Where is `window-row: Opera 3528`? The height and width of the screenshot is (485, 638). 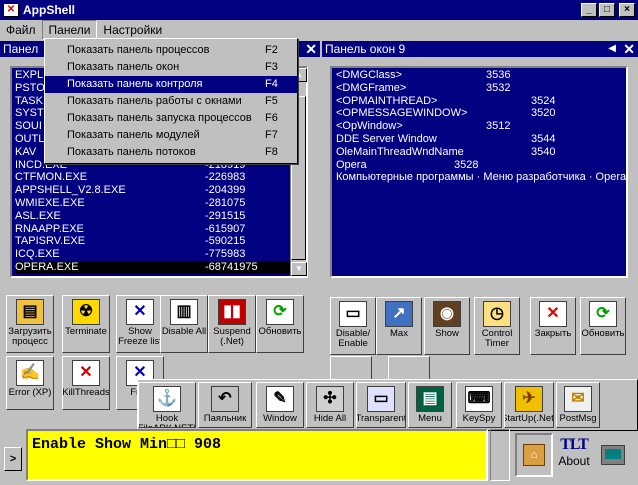 window-row: Opera 3528 is located at coordinates (481, 165).